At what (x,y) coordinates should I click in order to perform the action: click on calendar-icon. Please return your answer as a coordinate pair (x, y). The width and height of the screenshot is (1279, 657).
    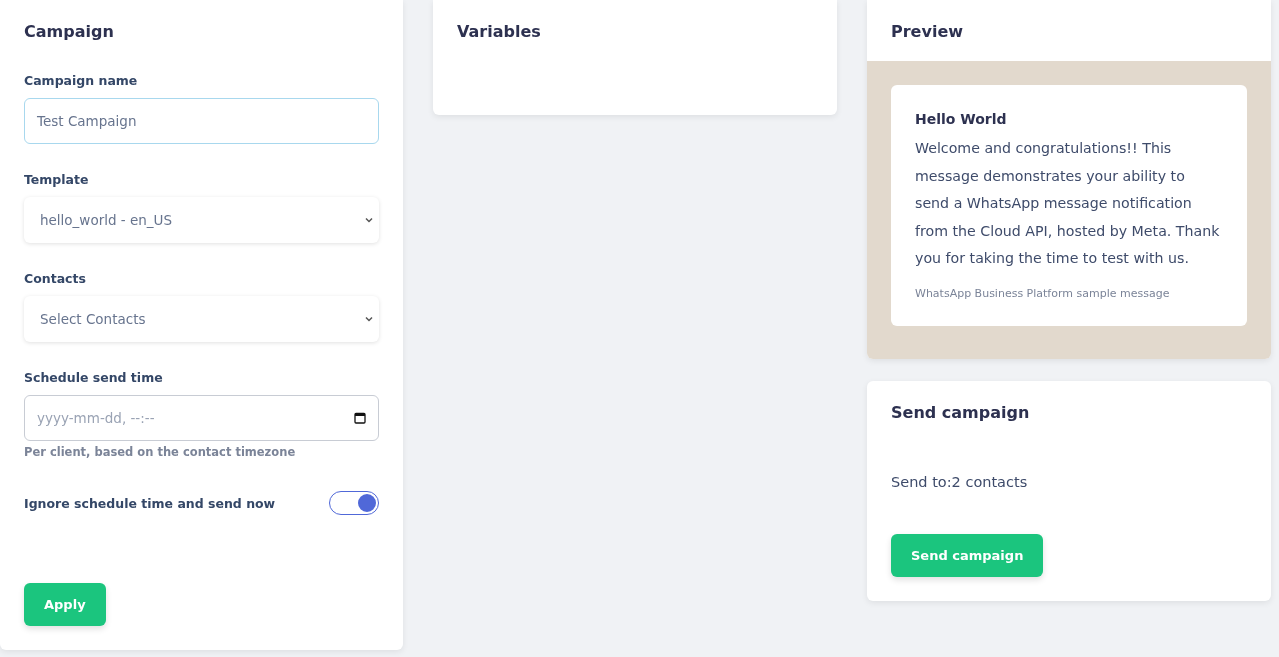
    Looking at the image, I should click on (360, 418).